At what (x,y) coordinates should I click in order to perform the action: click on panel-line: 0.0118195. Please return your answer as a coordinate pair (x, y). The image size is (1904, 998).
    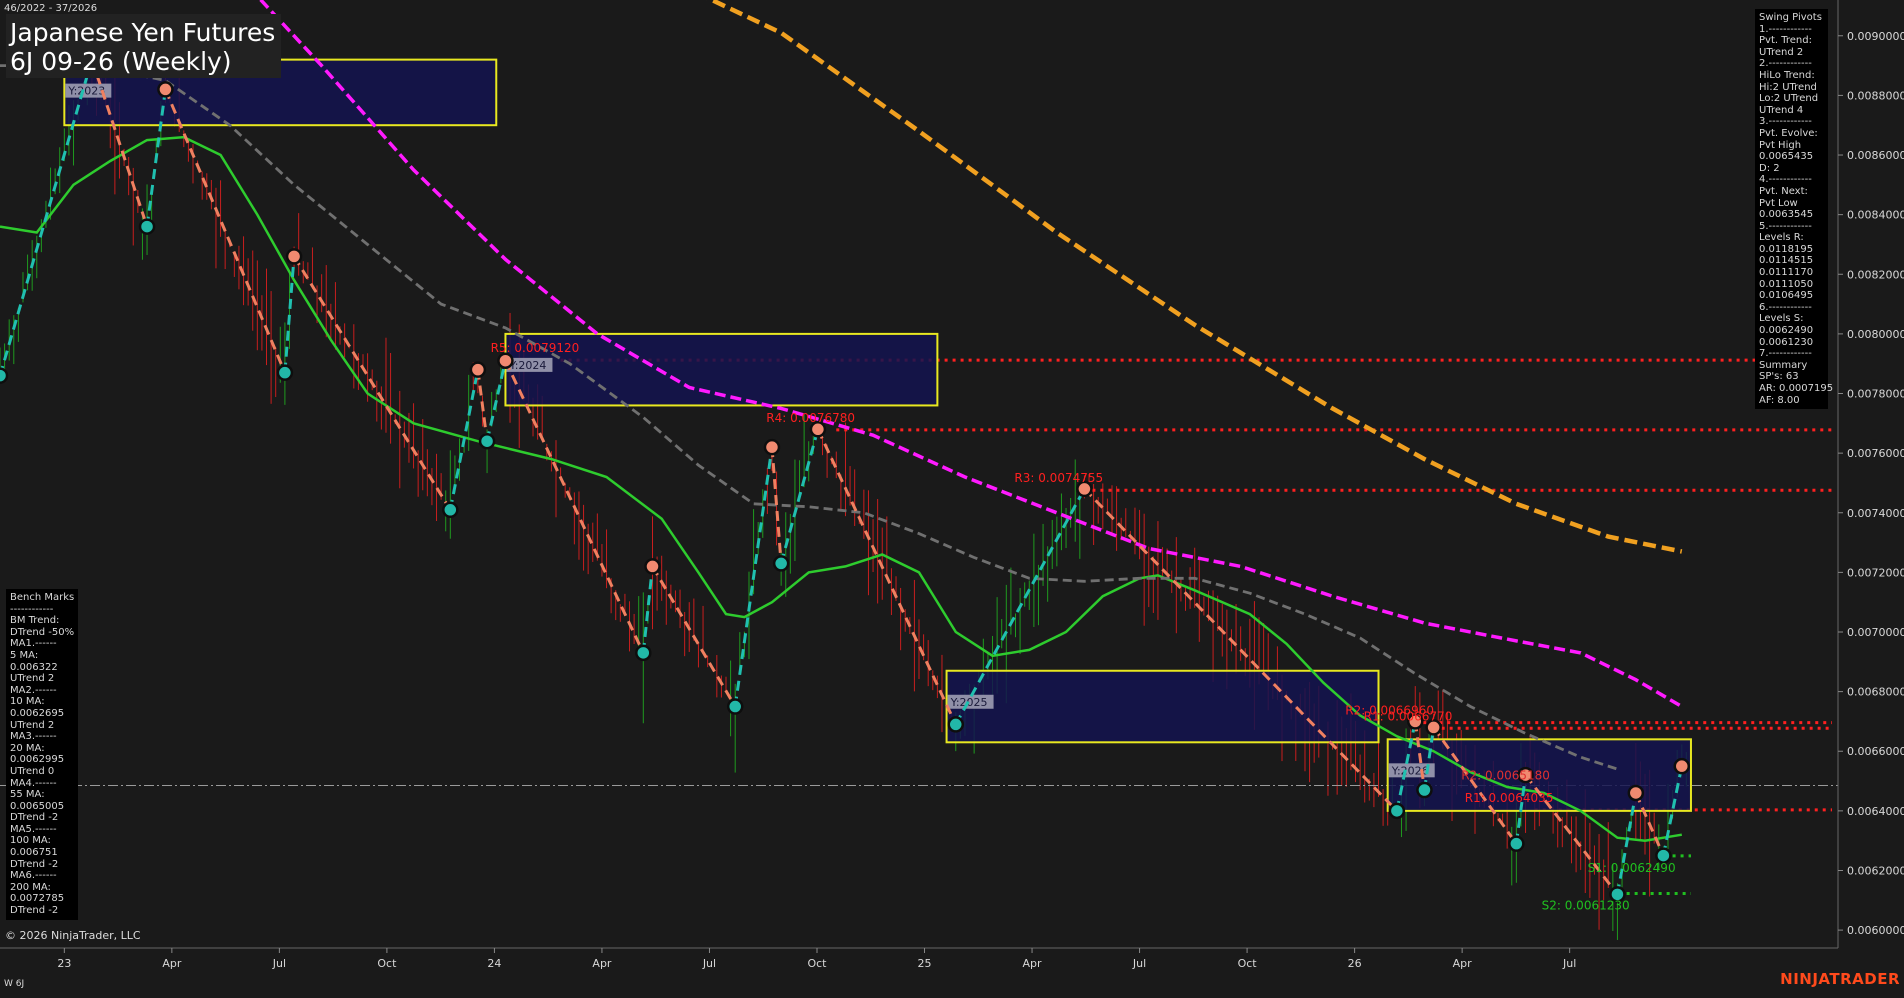
    Looking at the image, I should click on (1786, 249).